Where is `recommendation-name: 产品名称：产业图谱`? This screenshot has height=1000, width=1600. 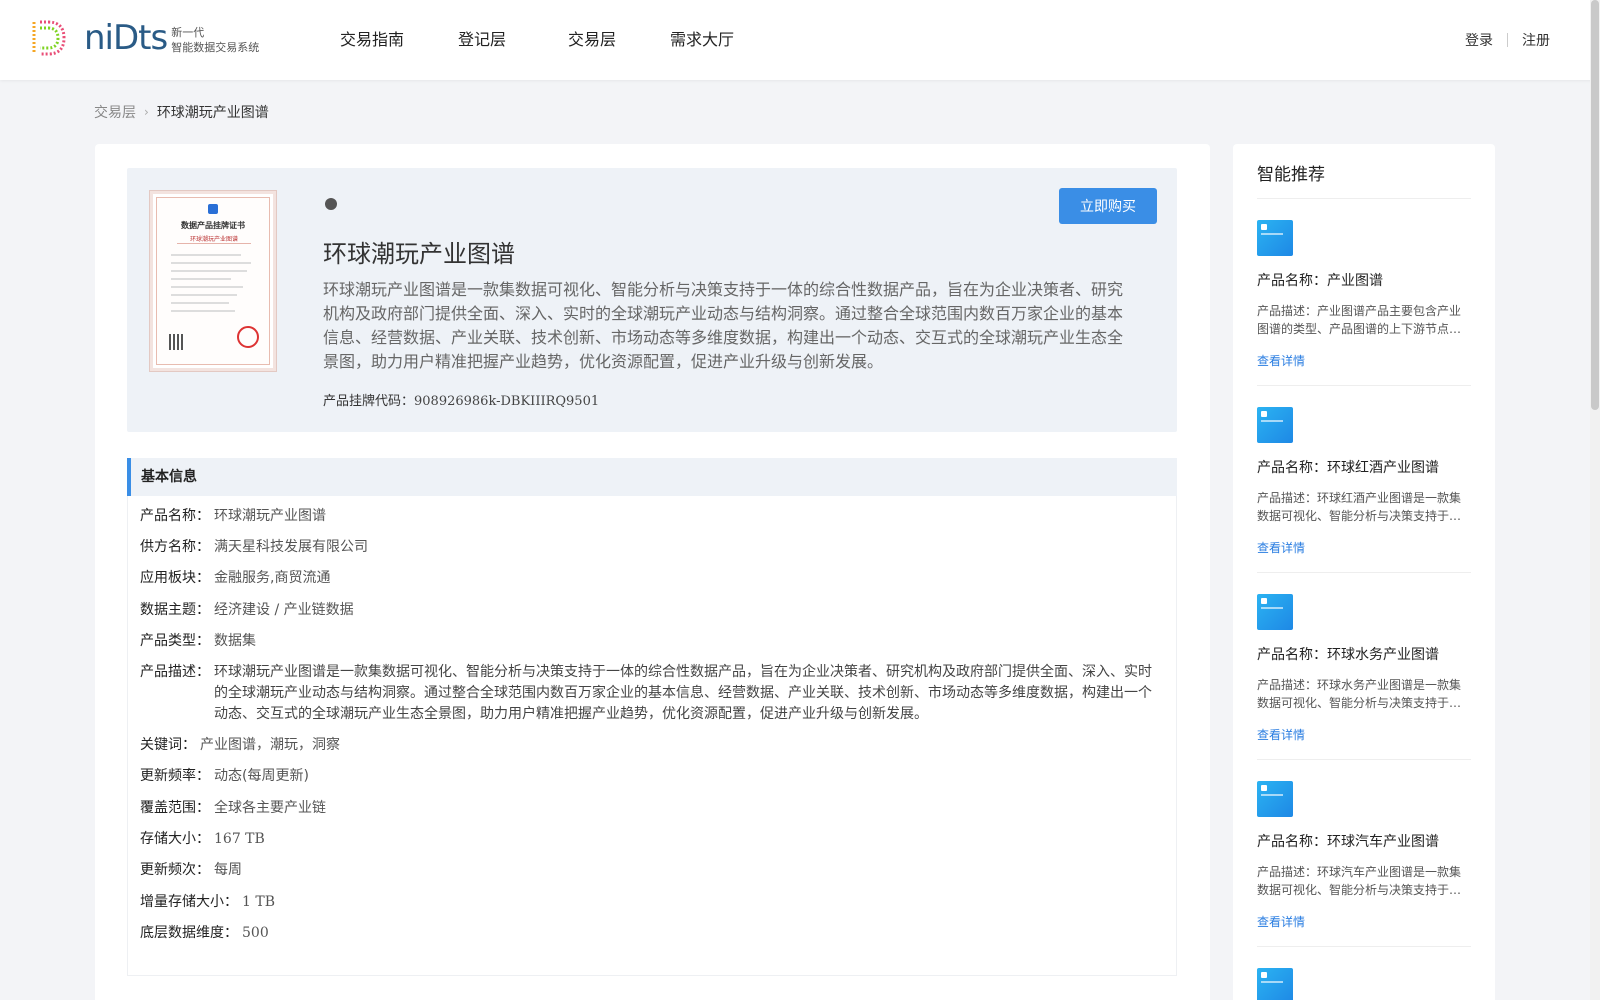 recommendation-name: 产品名称：产业图谱 is located at coordinates (1364, 280).